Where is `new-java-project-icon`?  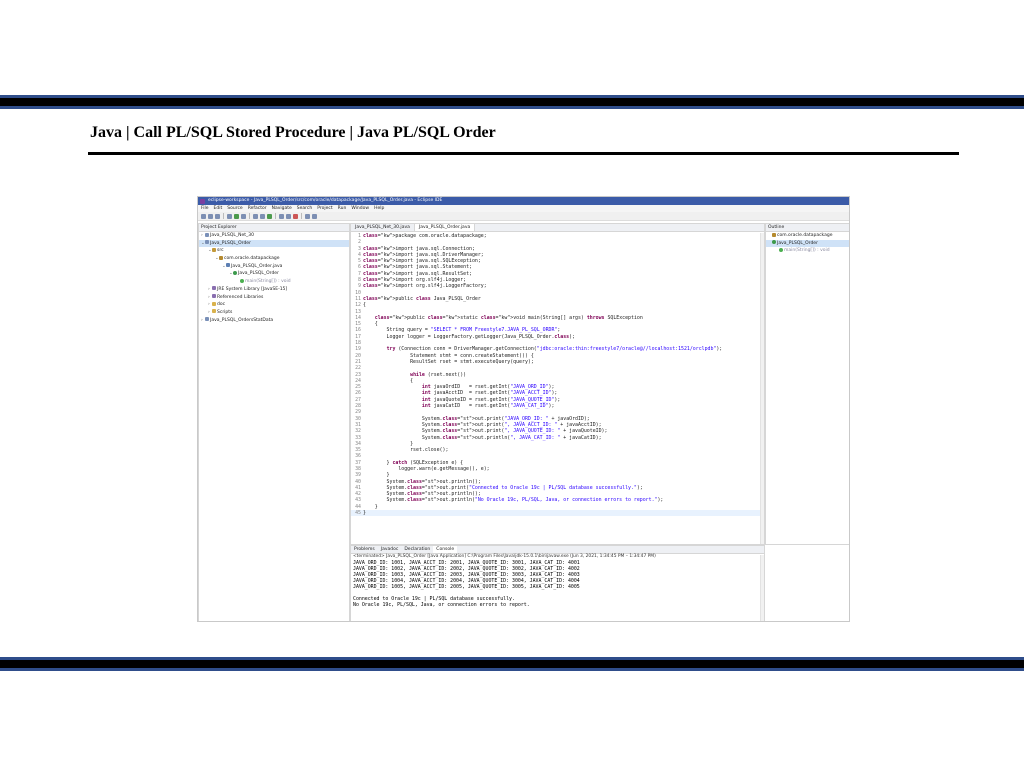
new-java-project-icon is located at coordinates (255, 216).